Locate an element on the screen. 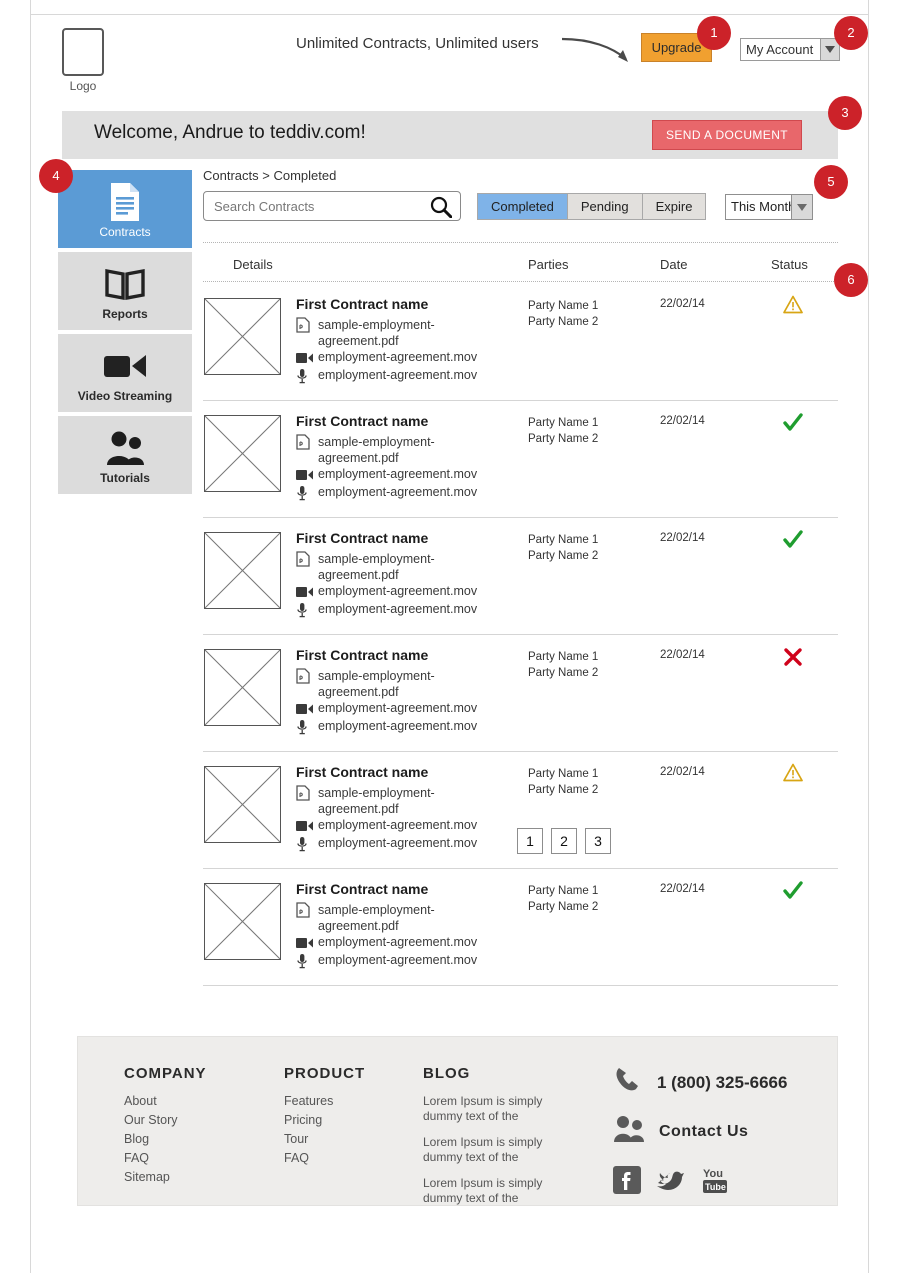  document-icon is located at coordinates (125, 202).